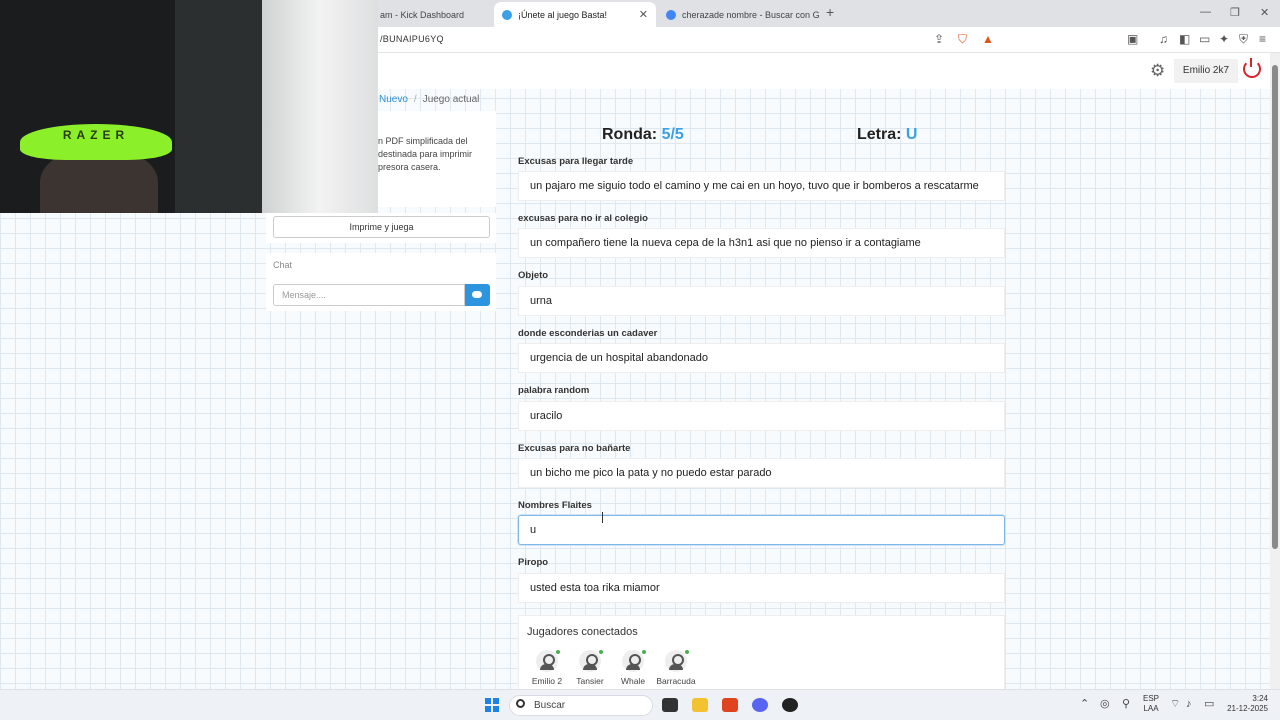  What do you see at coordinates (639, 14) in the screenshot?
I see `close-tab-icon: ✕` at bounding box center [639, 14].